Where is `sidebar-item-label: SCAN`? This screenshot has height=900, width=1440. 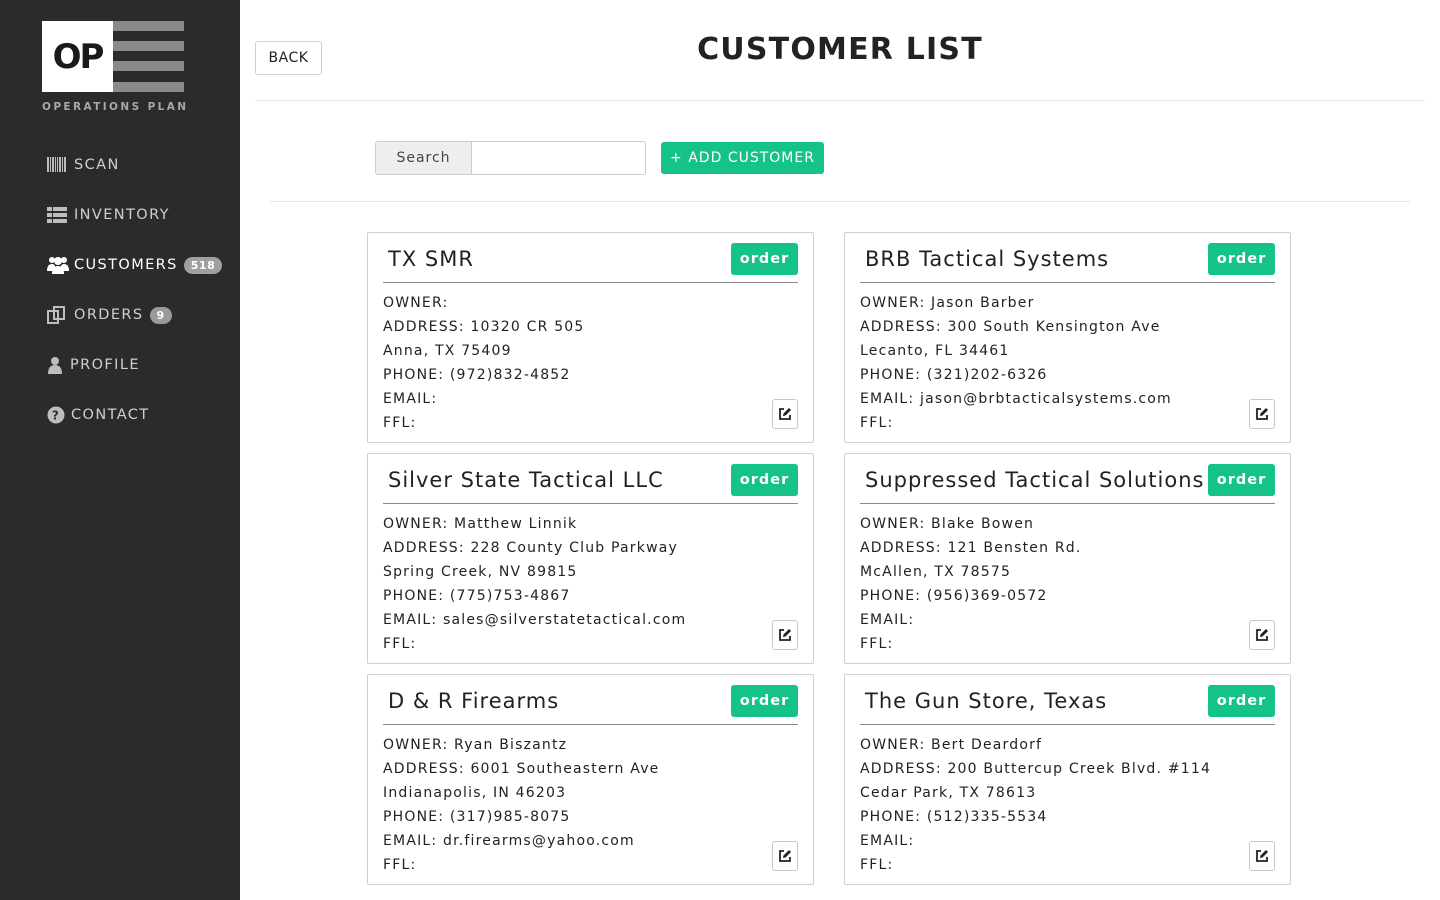
sidebar-item-label: SCAN is located at coordinates (97, 165).